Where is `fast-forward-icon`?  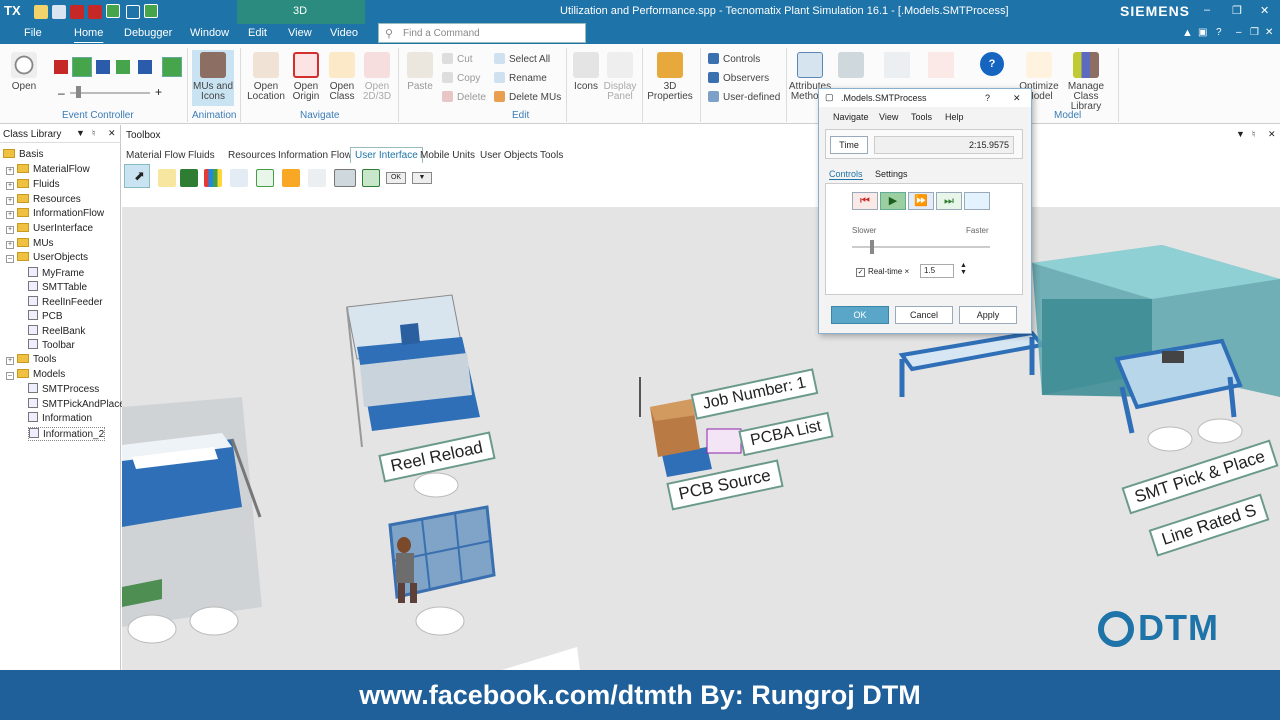
fast-forward-icon is located at coordinates (133, 12).